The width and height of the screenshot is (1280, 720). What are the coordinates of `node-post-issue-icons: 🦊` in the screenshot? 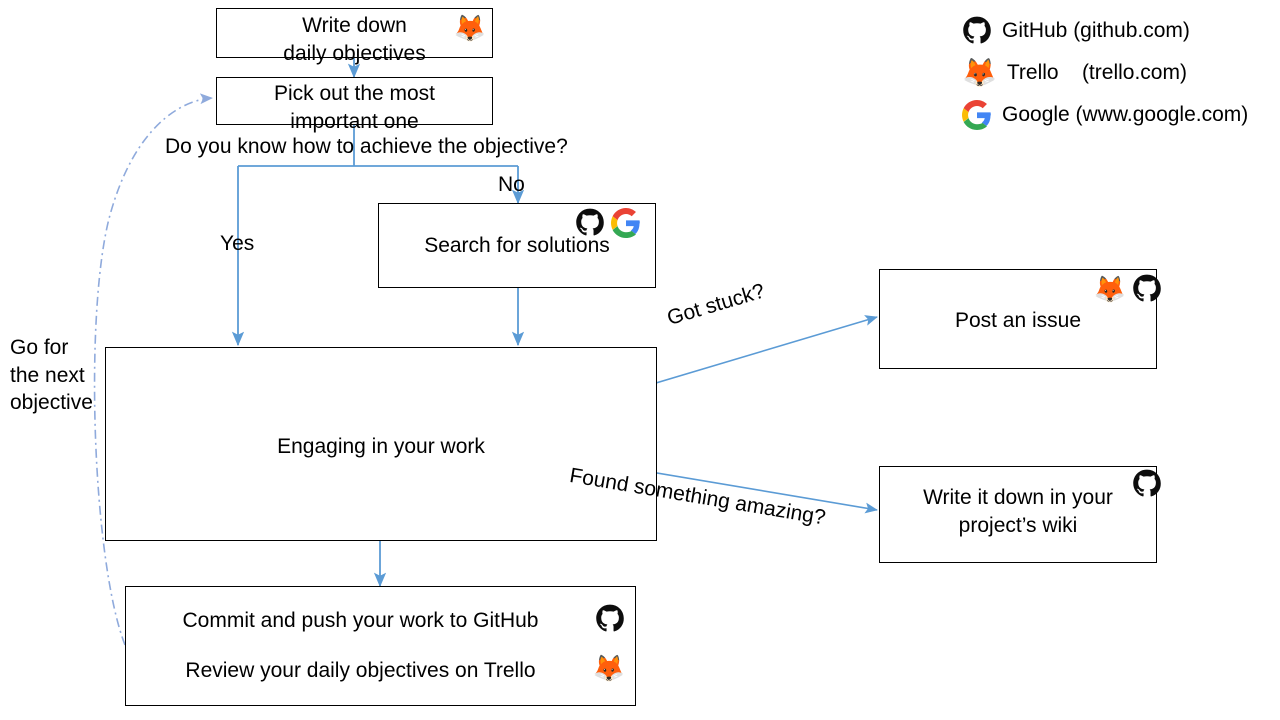 It's located at (1128, 289).